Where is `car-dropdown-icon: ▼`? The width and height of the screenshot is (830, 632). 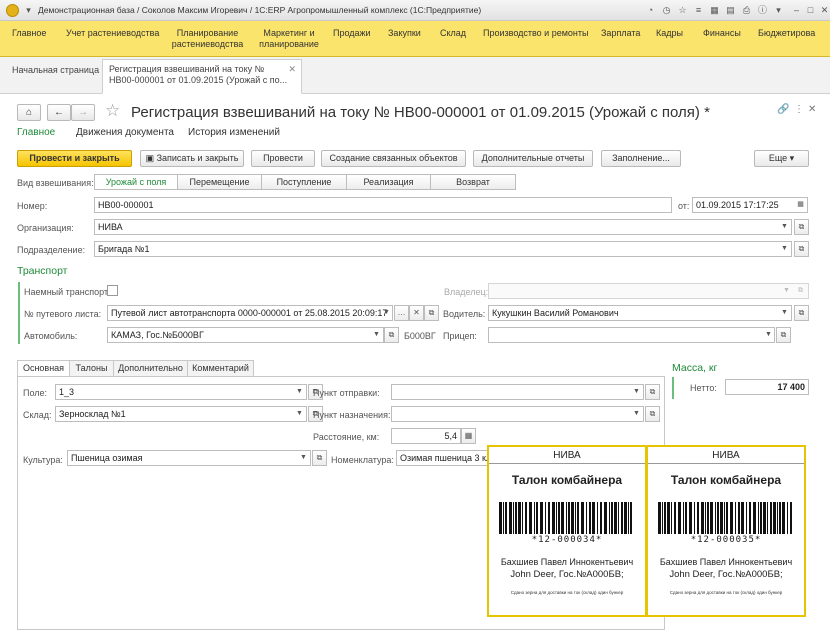
car-dropdown-icon: ▼ is located at coordinates (376, 335).